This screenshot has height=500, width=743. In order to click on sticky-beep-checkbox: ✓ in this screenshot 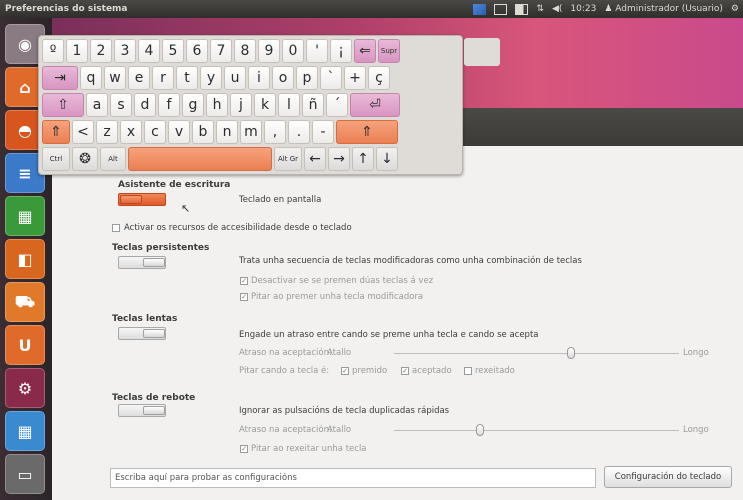, I will do `click(244, 297)`.